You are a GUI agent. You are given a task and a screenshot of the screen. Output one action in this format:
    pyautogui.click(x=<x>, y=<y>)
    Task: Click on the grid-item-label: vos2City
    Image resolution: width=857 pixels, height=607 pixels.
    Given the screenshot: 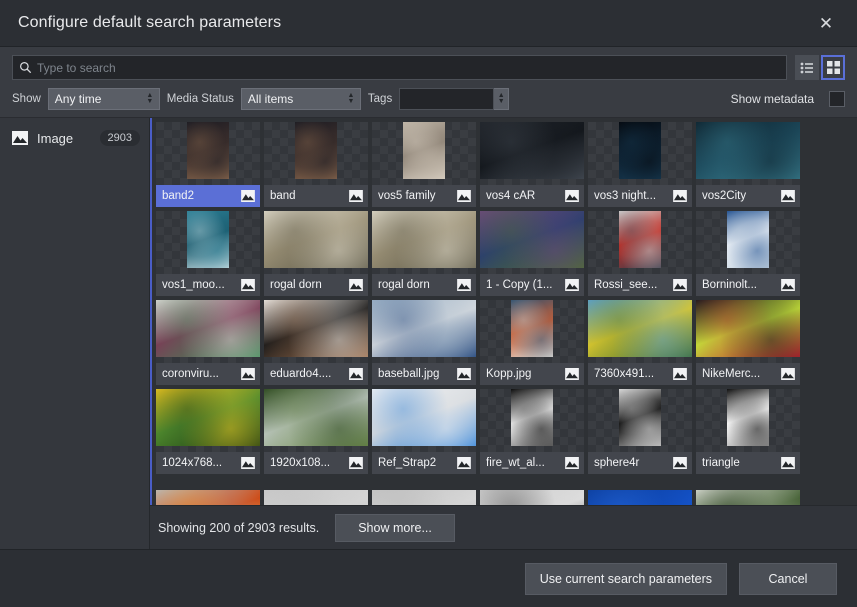 What is the action you would take?
    pyautogui.click(x=724, y=196)
    